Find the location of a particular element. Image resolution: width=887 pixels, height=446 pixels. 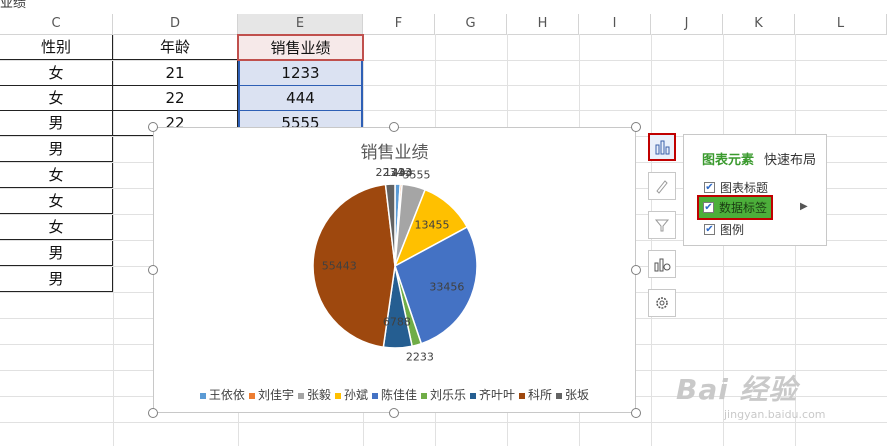

column-header: J is located at coordinates (687, 24).